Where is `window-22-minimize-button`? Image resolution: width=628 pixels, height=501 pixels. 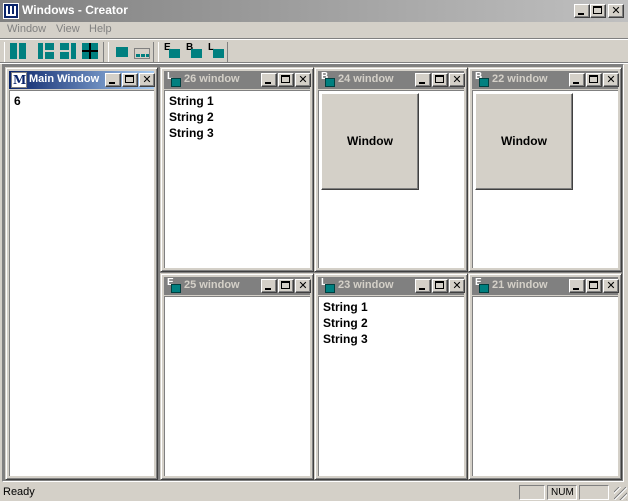
window-22-minimize-button is located at coordinates (577, 80).